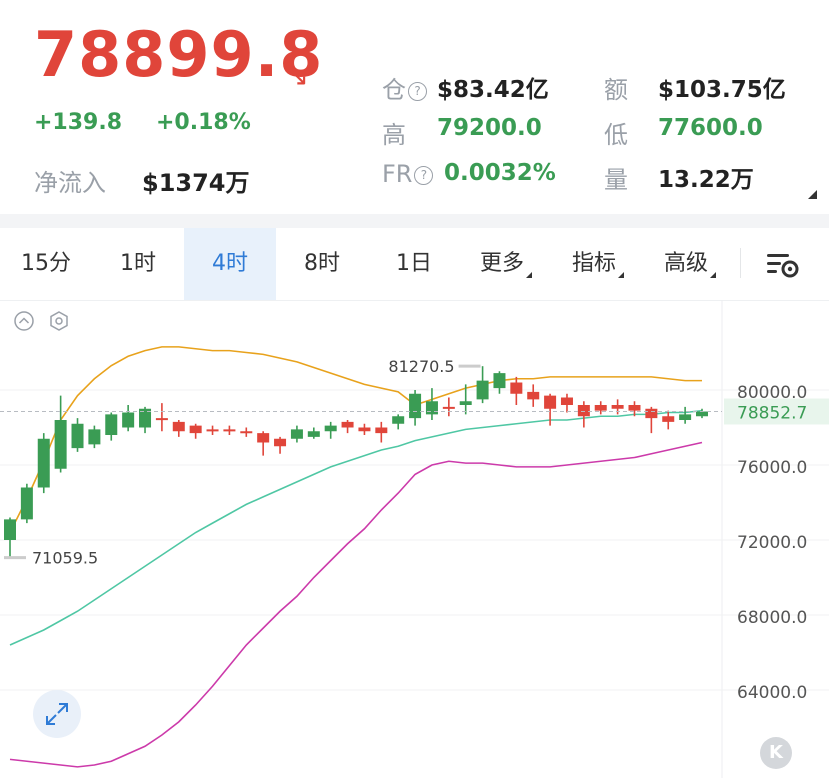  Describe the element at coordinates (685, 263) in the screenshot. I see `tab-label: 高级` at that location.